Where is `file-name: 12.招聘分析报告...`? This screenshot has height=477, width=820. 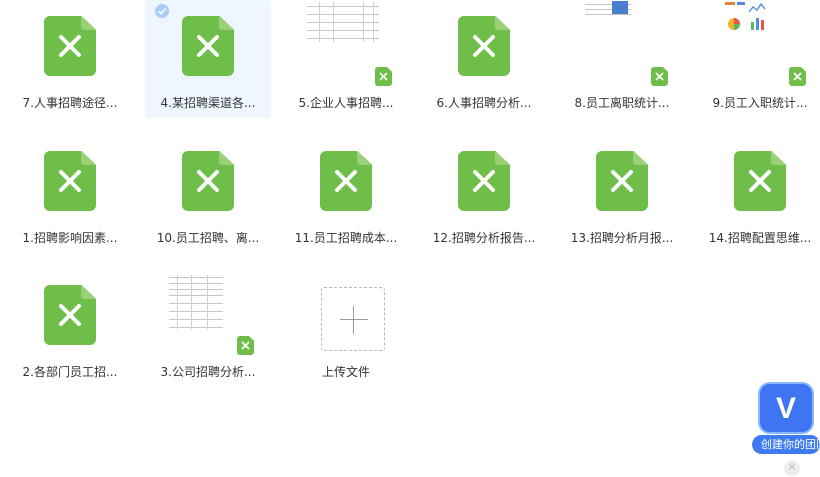
file-name: 12.招聘分析报告... is located at coordinates (484, 238).